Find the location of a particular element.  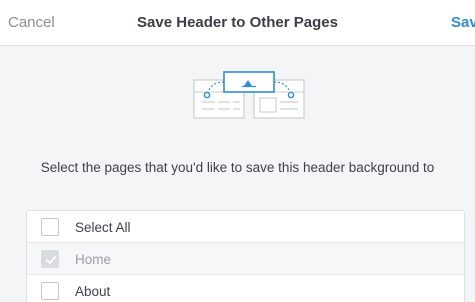

list-item-label: Select All is located at coordinates (103, 227).